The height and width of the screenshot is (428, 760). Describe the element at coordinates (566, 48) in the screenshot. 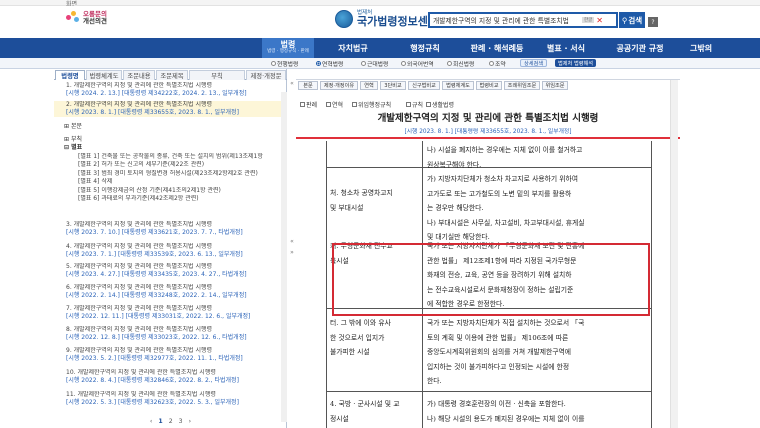

I see `nav-item-form: 별표 · 서식` at that location.